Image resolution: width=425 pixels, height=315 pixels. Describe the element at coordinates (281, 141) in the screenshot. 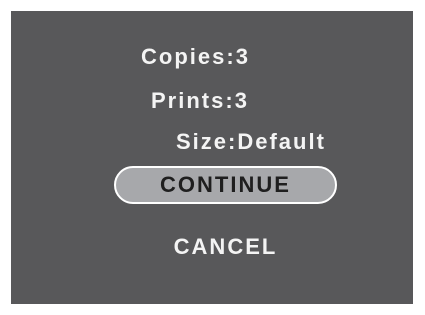

I see `size-value: Default` at that location.